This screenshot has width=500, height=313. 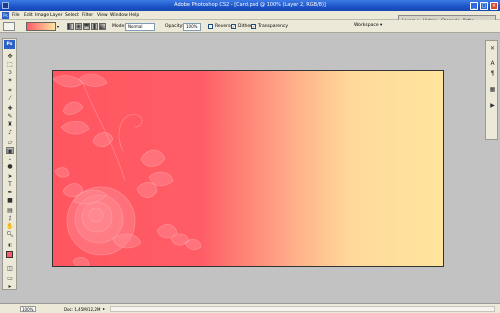 I want to click on transparency-checkbox: ✓, so click(x=253, y=26).